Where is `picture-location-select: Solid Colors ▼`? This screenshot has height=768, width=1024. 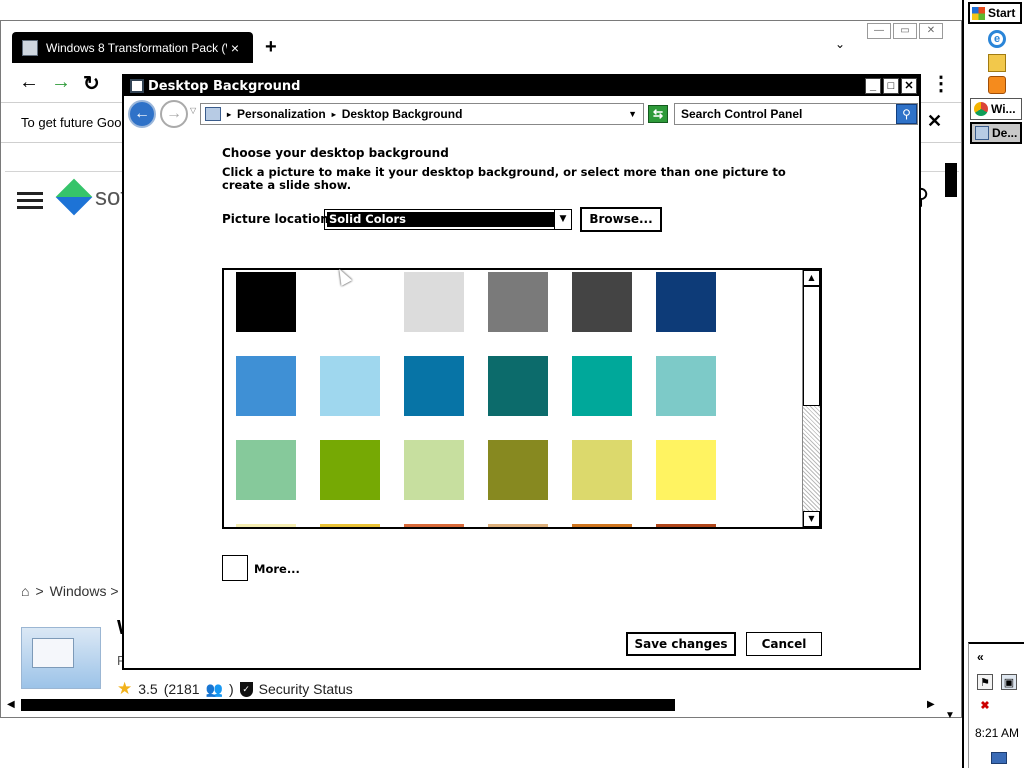
picture-location-select: Solid Colors ▼ is located at coordinates (448, 219).